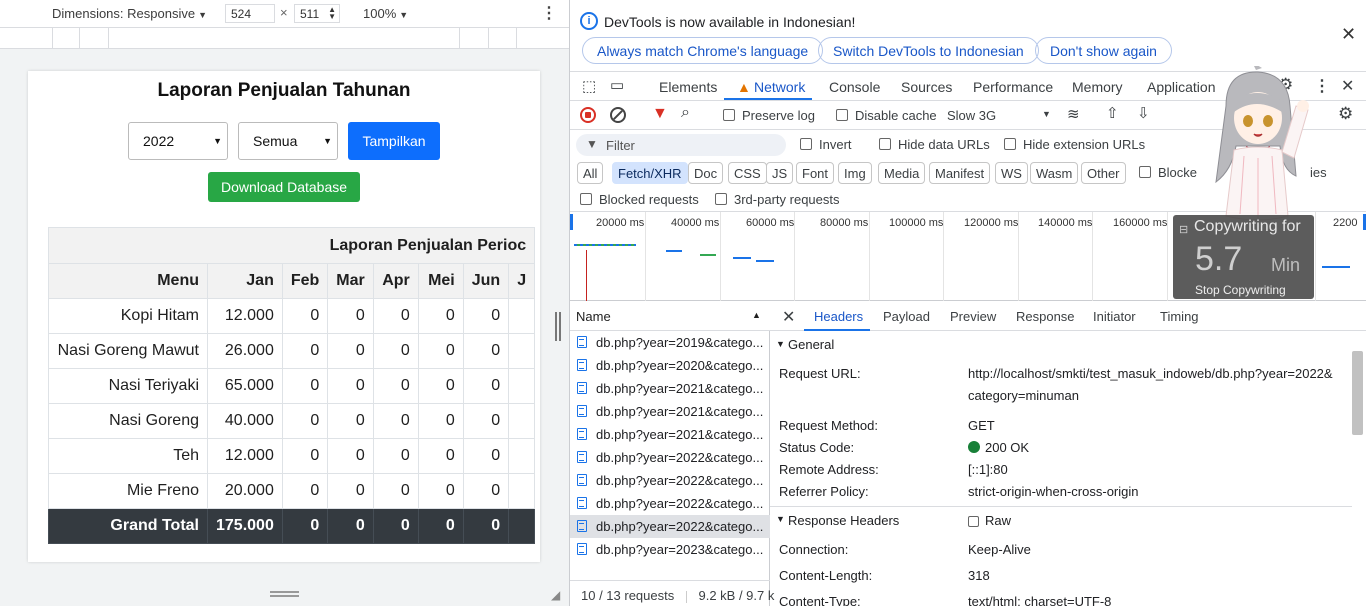 This screenshot has width=1366, height=606. What do you see at coordinates (178, 141) in the screenshot?
I see `year-select: 2022 ▼` at bounding box center [178, 141].